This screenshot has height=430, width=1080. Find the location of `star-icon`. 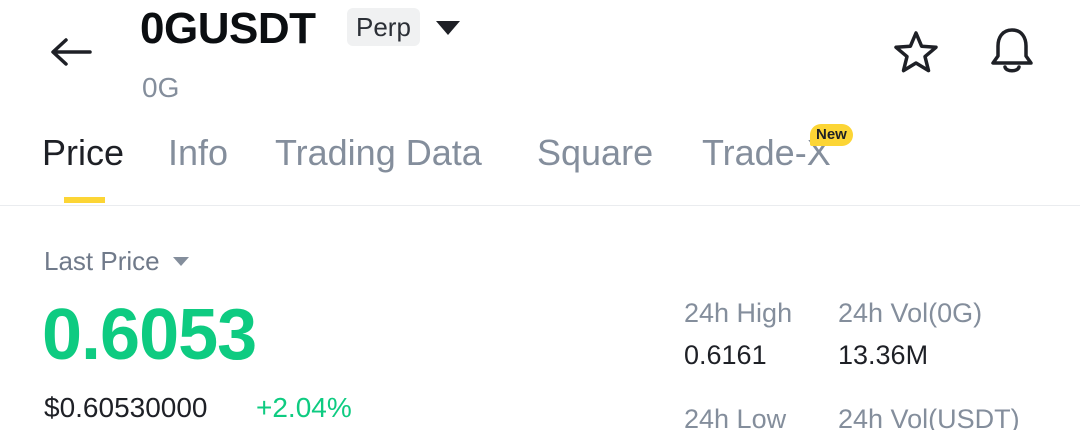

star-icon is located at coordinates (916, 52).